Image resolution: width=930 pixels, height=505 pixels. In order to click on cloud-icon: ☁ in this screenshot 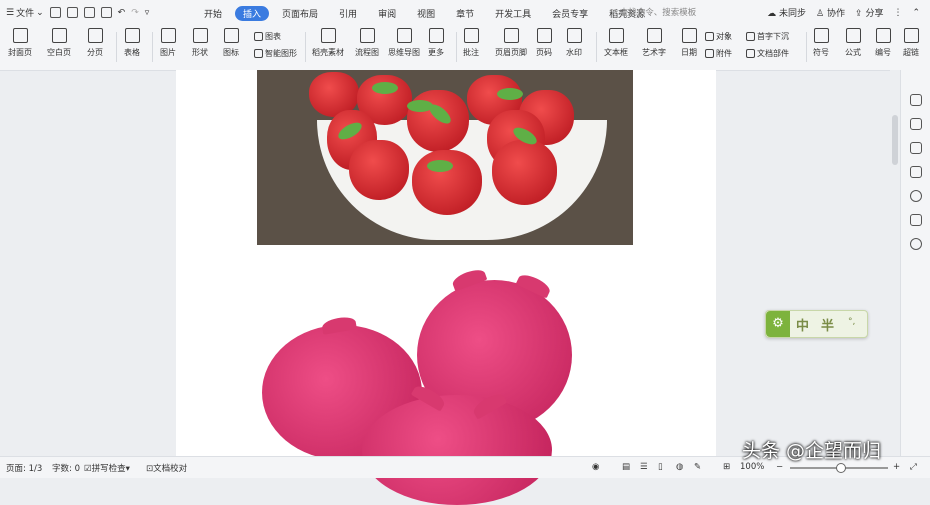, I will do `click(772, 14)`.